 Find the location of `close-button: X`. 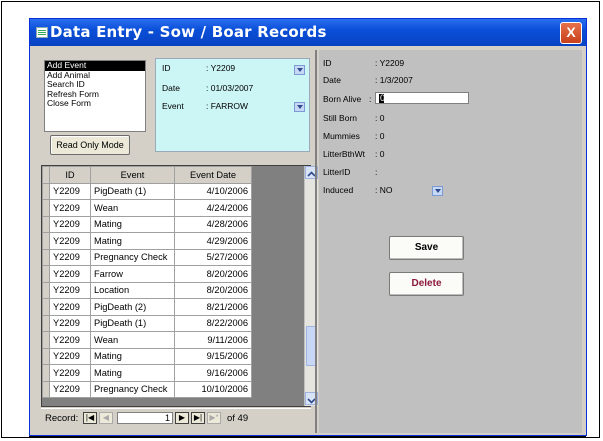

close-button: X is located at coordinates (571, 33).